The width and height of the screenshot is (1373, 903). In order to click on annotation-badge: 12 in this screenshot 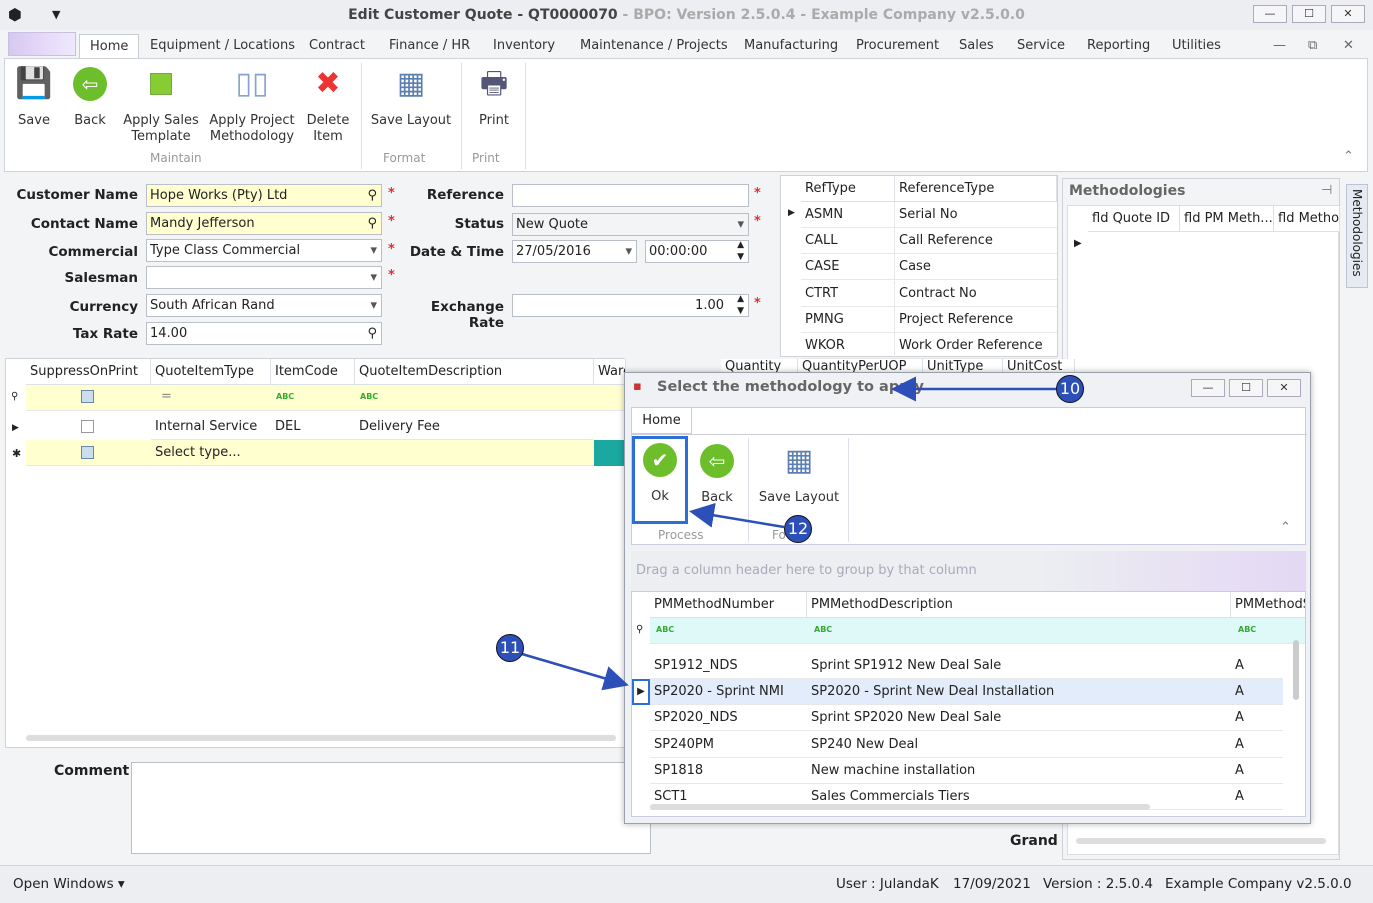, I will do `click(798, 529)`.